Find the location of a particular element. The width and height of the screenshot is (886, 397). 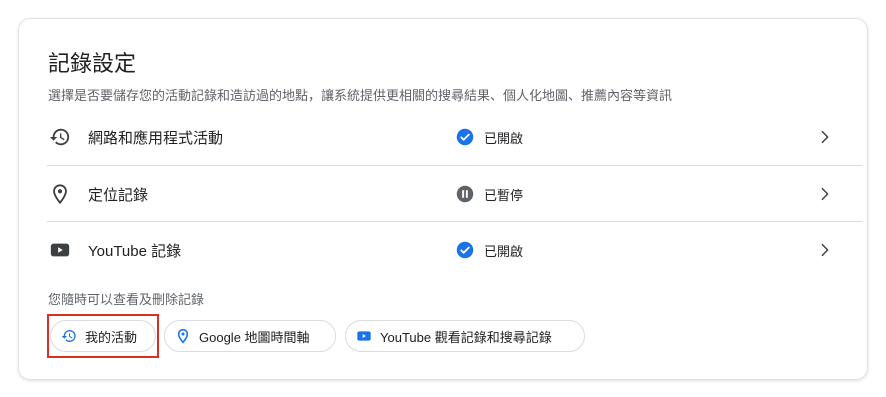

status: 已暫停 is located at coordinates (489, 194).